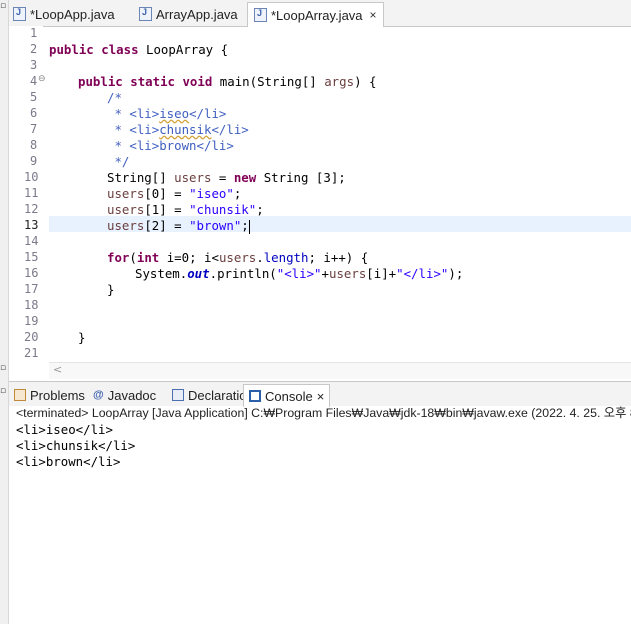 The image size is (631, 624). What do you see at coordinates (31, 257) in the screenshot?
I see `line-number: 15` at bounding box center [31, 257].